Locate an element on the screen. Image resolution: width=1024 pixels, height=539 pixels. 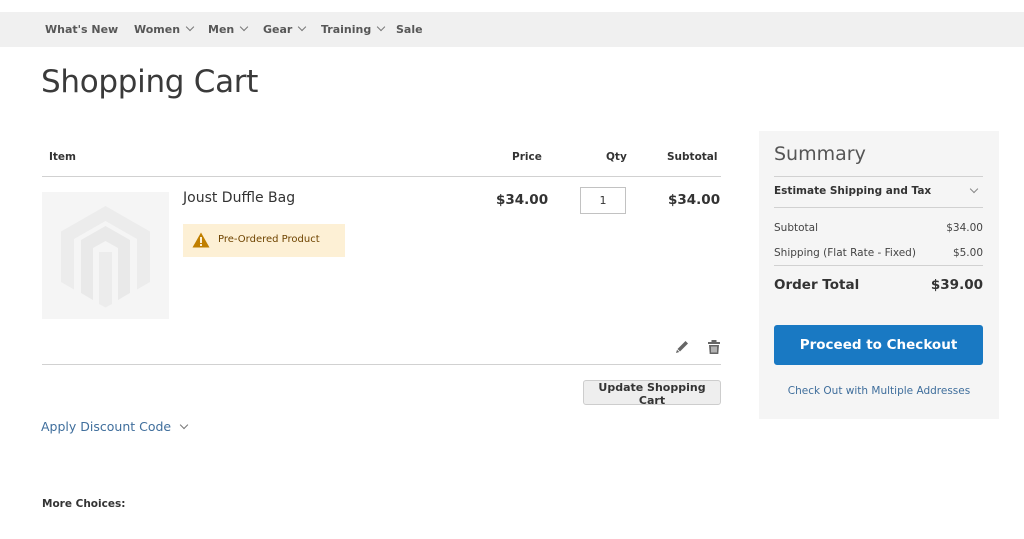
multiple-addresses-checkout-link: Check Out with Multiple Addresses is located at coordinates (879, 391).